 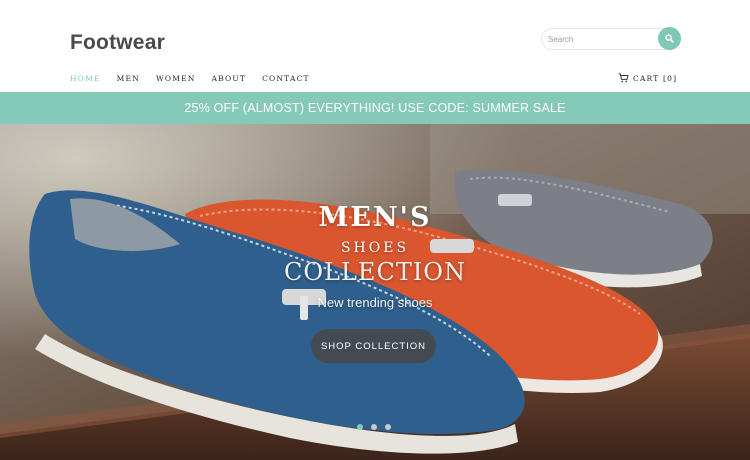 What do you see at coordinates (378, 427) in the screenshot?
I see `slider-dots` at bounding box center [378, 427].